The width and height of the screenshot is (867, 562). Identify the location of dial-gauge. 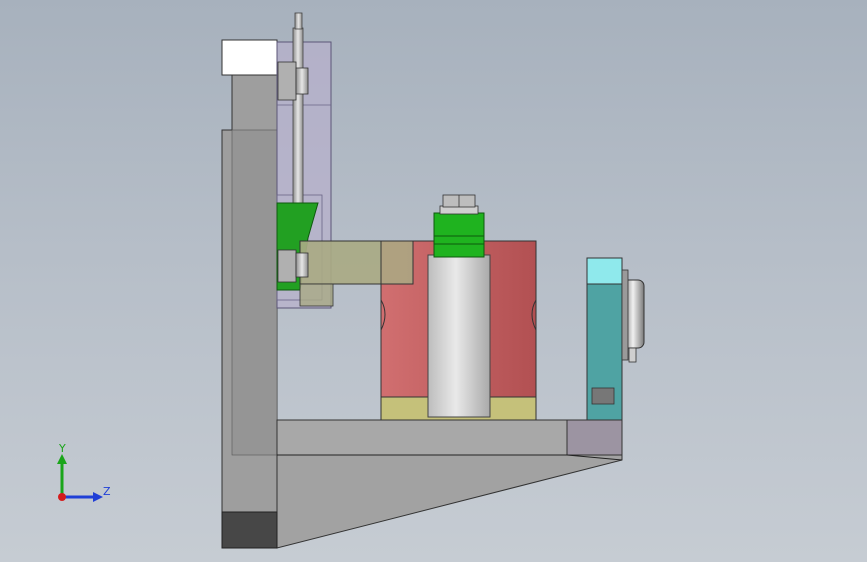
(615, 339).